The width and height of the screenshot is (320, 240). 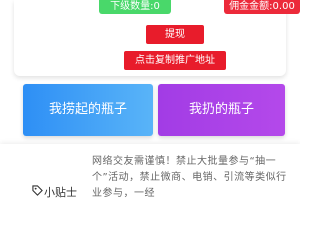 I want to click on picked-bottles-button: 我捞起的瓶子, so click(x=88, y=110).